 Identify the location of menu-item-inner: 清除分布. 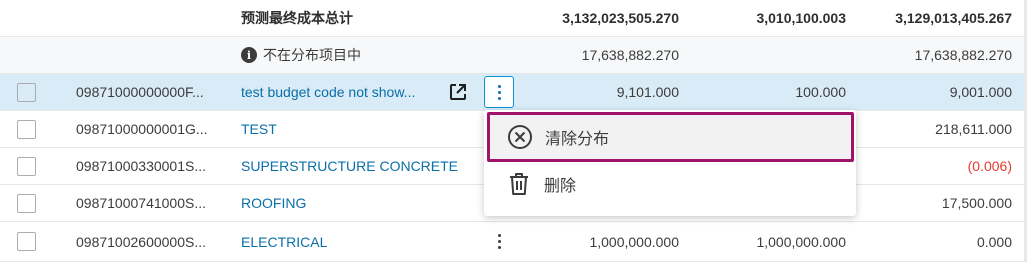
(670, 137).